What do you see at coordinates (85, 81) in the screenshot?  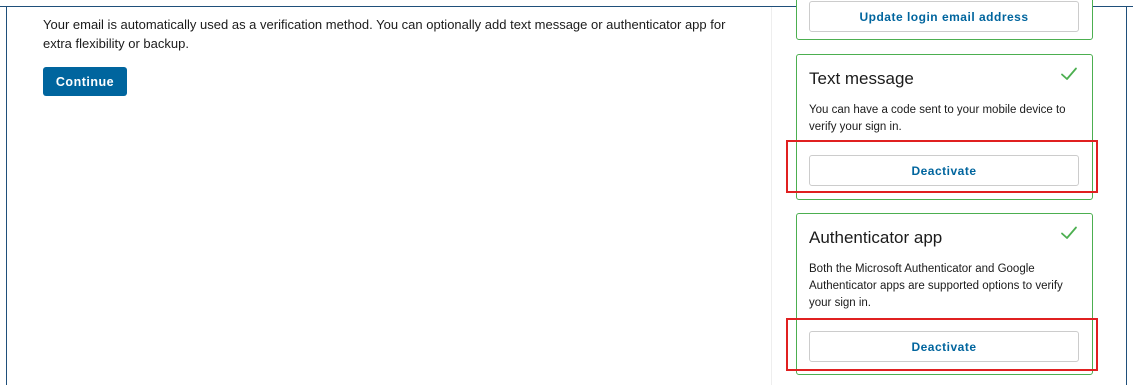 I see `continue-button: Continue` at bounding box center [85, 81].